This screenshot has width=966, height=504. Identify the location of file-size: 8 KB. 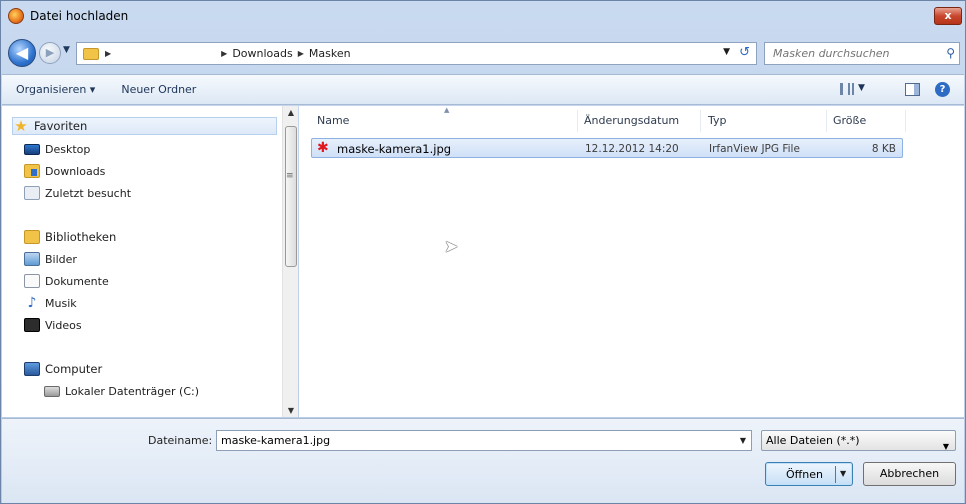
(883, 149).